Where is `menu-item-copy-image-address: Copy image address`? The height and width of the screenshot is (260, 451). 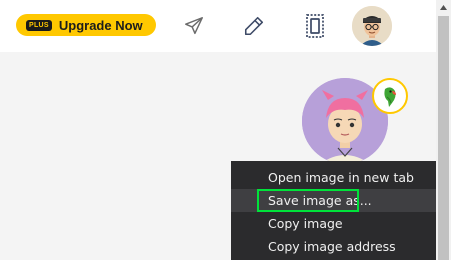 menu-item-copy-image-address: Copy image address is located at coordinates (333, 246).